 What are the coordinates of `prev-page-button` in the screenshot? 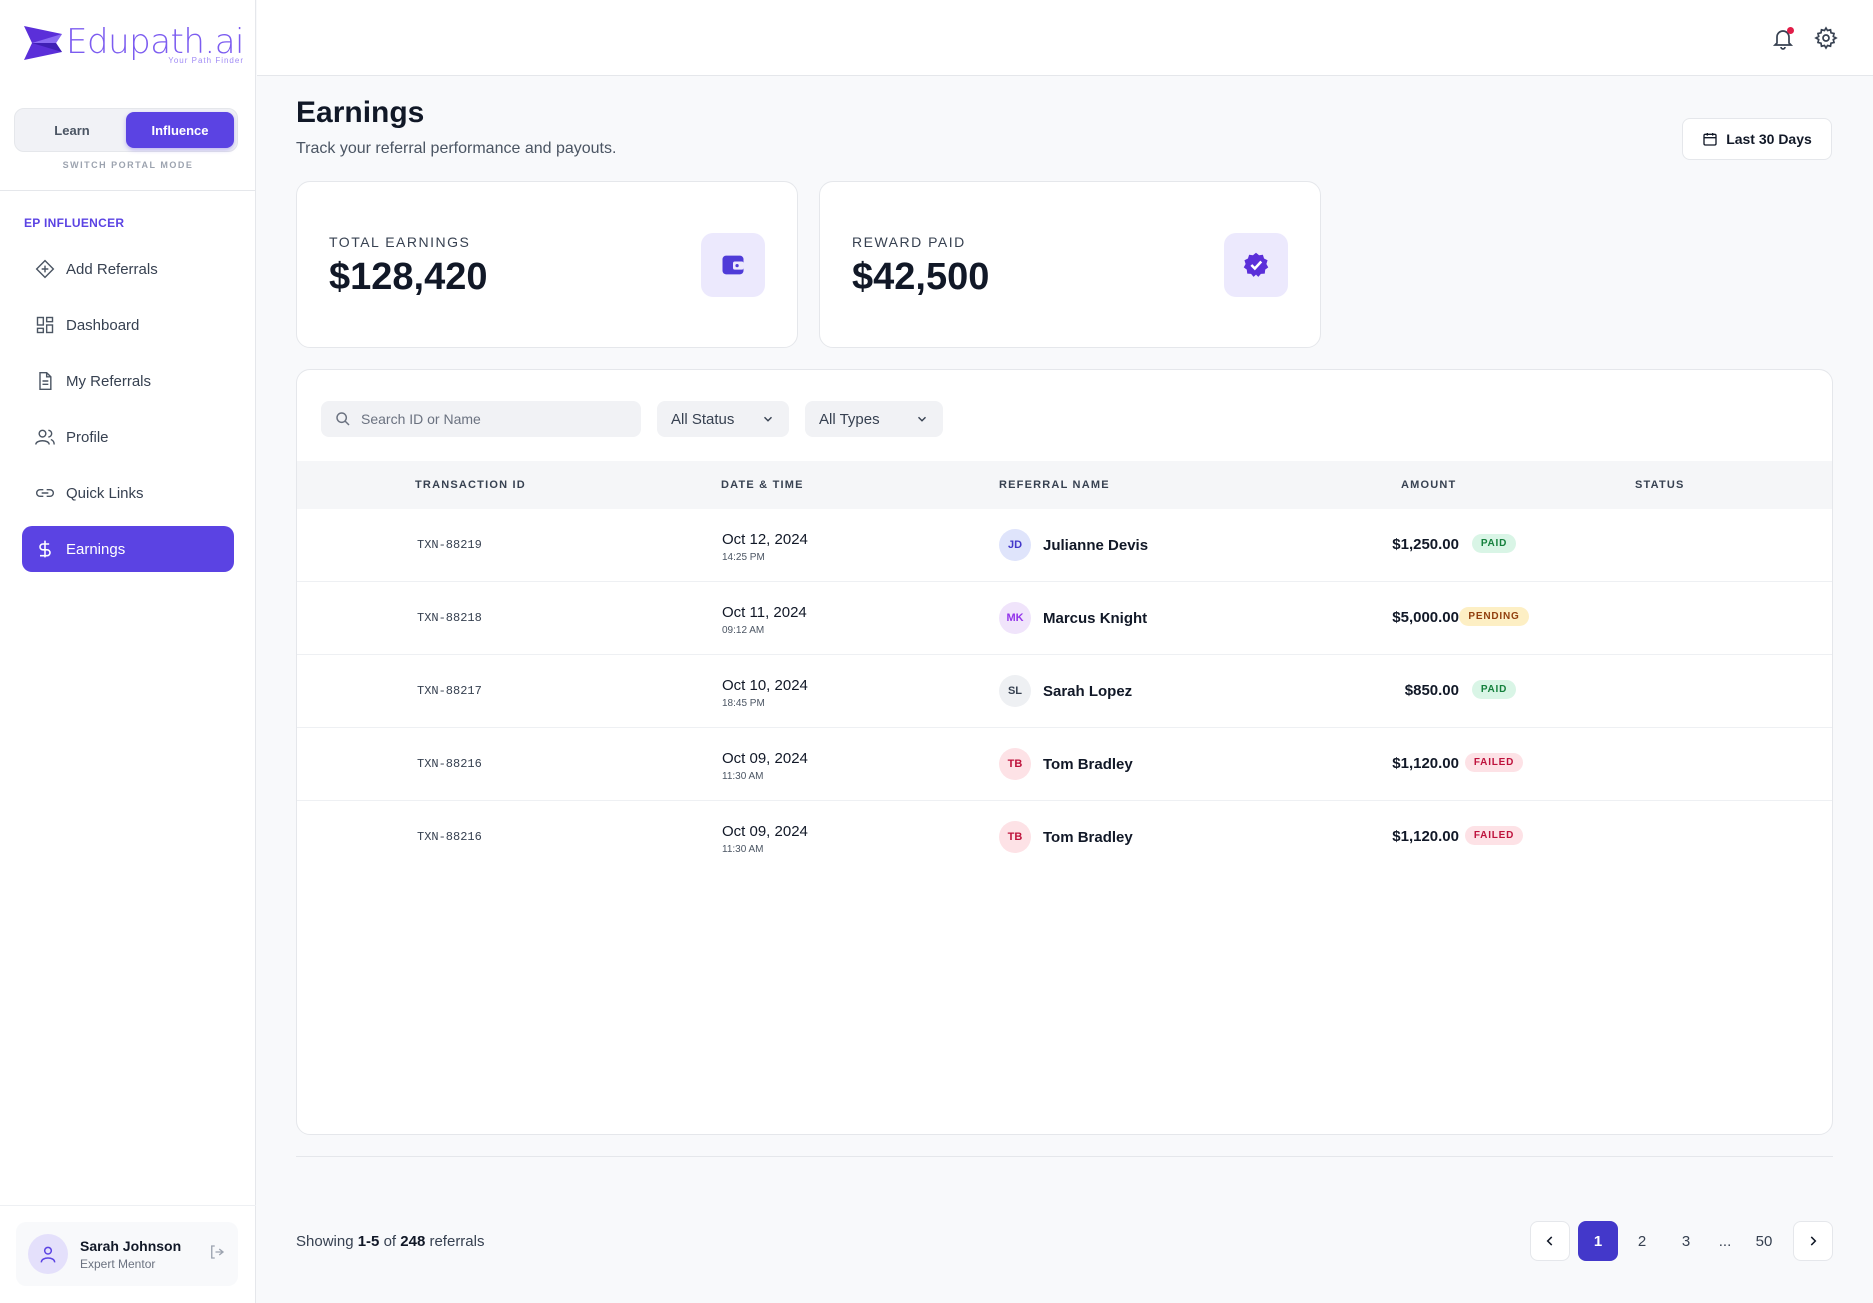 It's located at (1550, 1241).